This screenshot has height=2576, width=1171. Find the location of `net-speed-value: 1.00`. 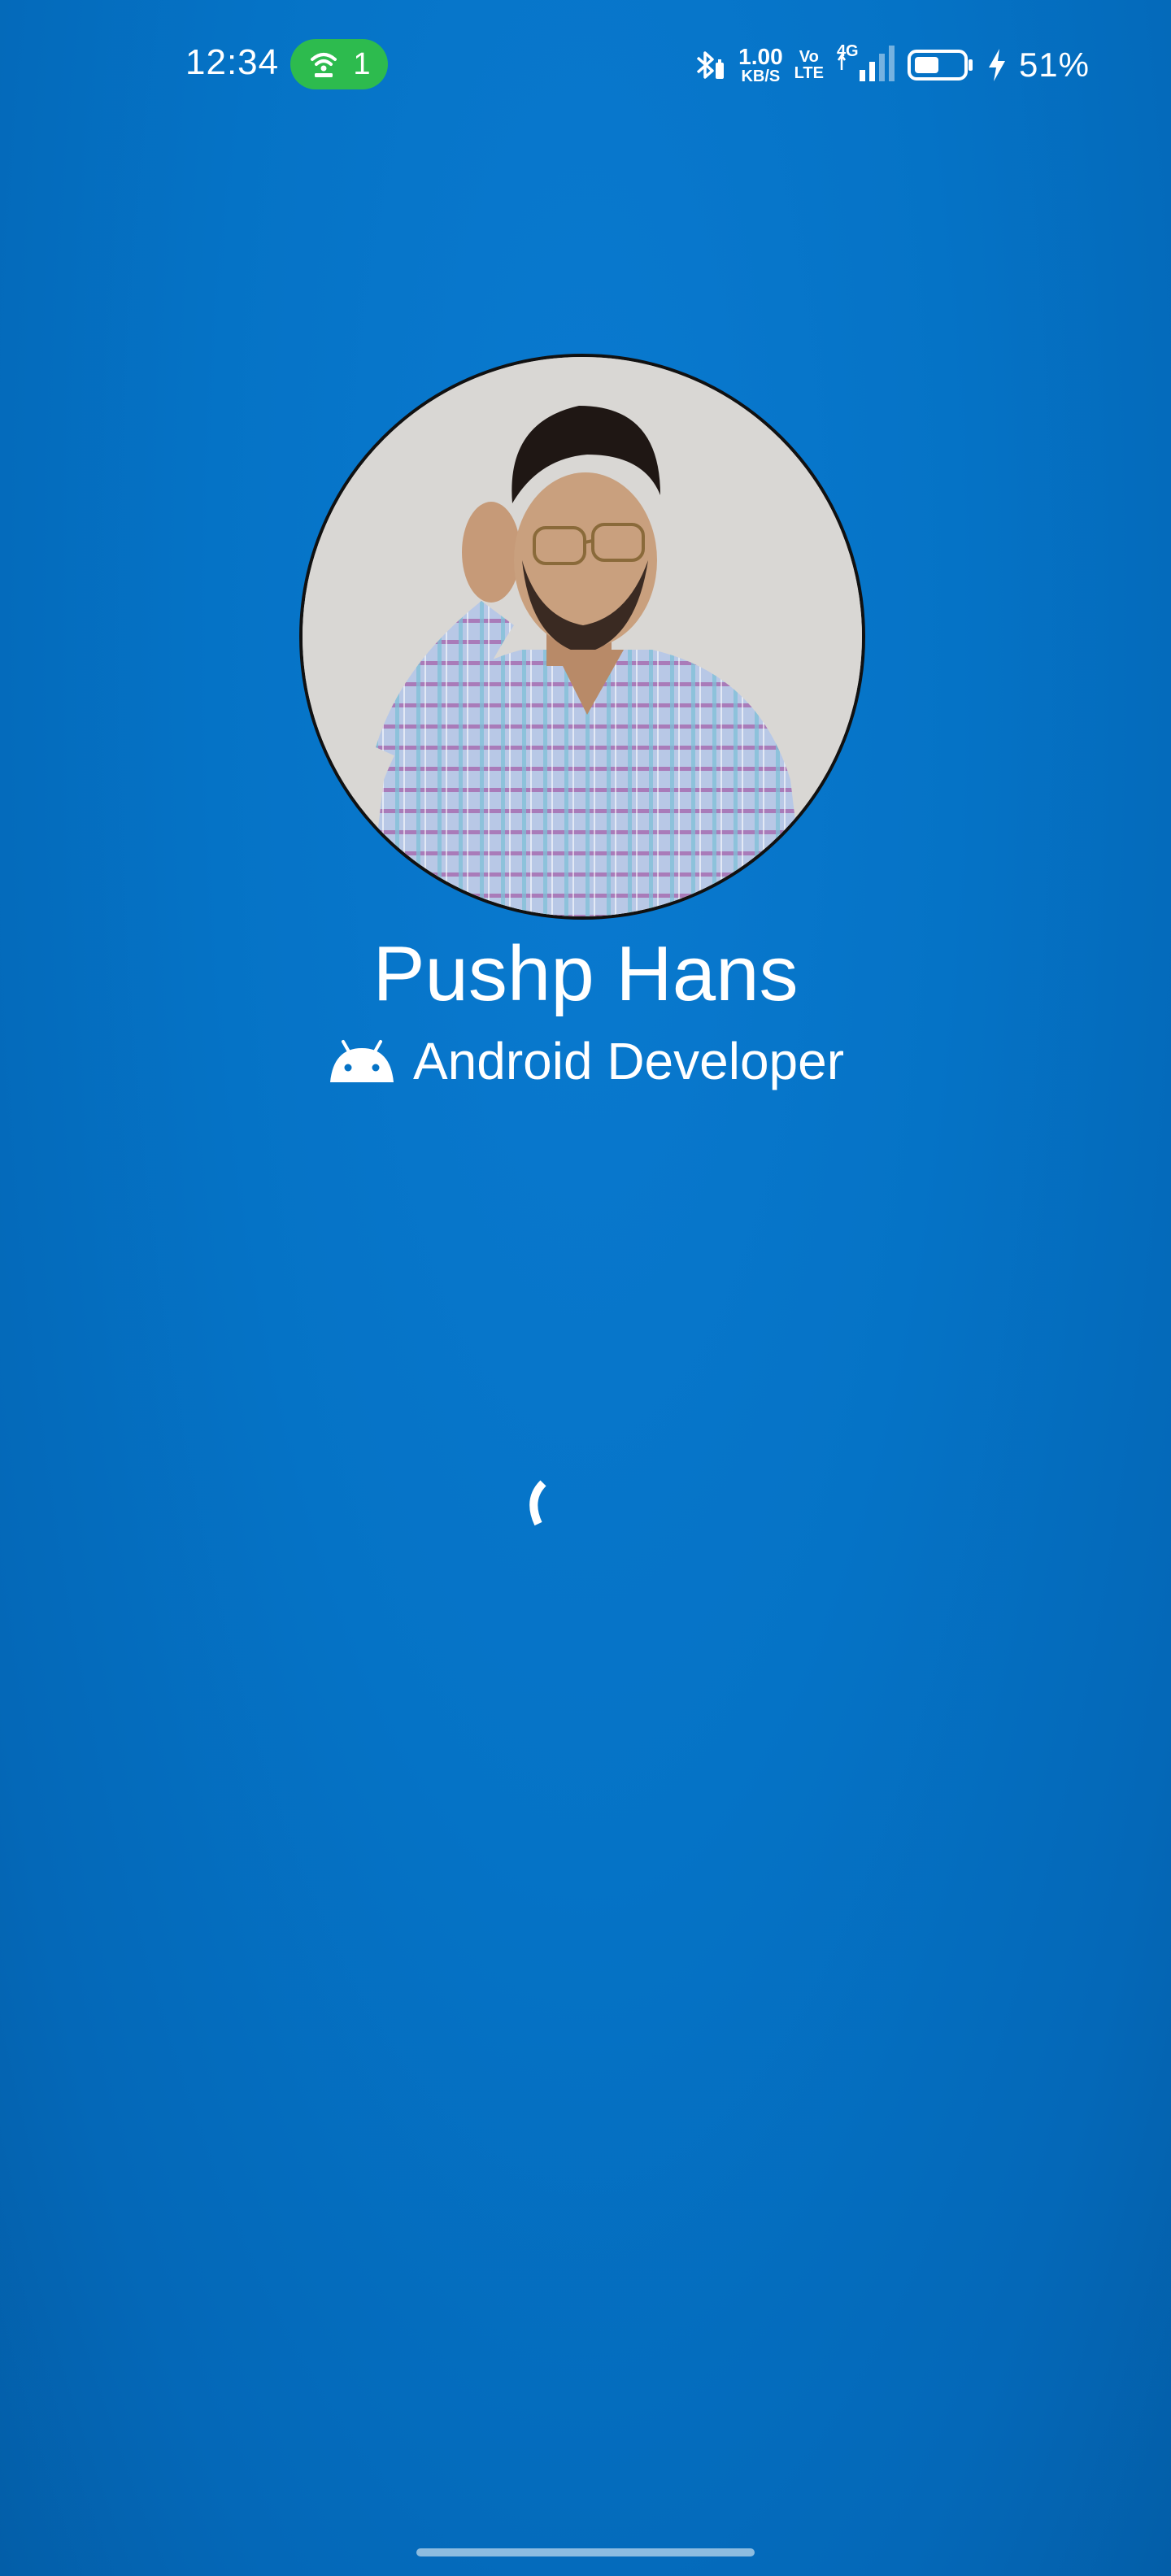

net-speed-value: 1.00 is located at coordinates (760, 57).